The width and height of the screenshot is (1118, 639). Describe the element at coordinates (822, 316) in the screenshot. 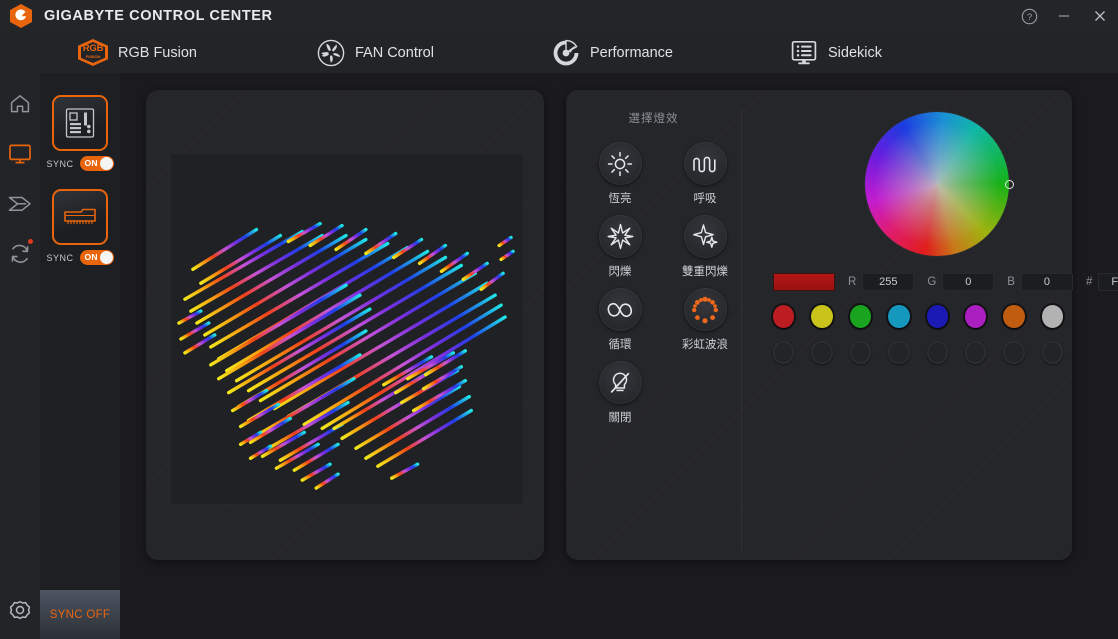

I see `preset-swatch-yellow` at that location.